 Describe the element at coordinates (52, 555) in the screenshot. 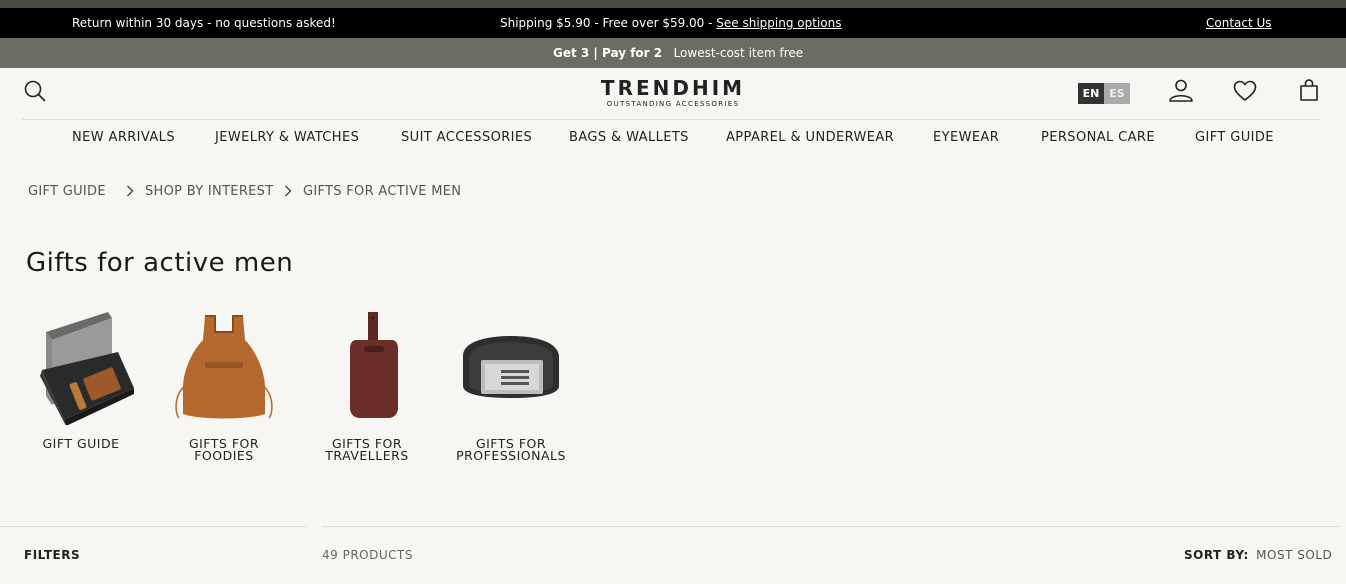

I see `filters-button: FILTERS` at that location.